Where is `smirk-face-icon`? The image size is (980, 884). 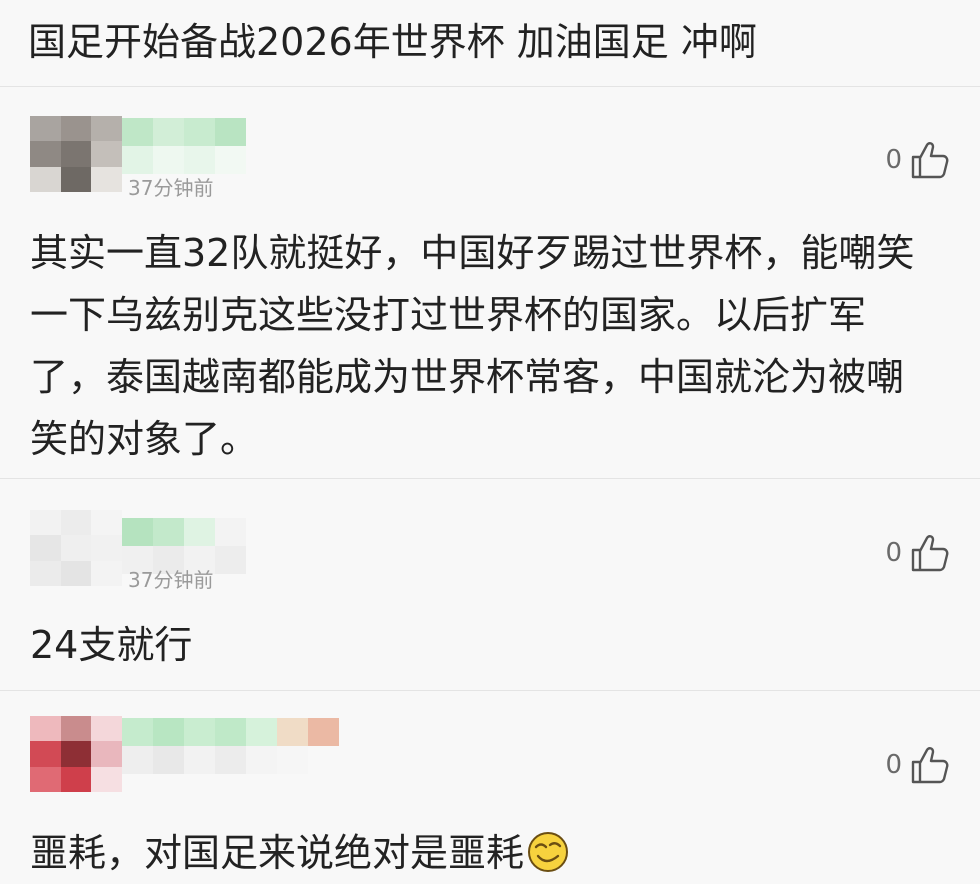
smirk-face-icon is located at coordinates (548, 852).